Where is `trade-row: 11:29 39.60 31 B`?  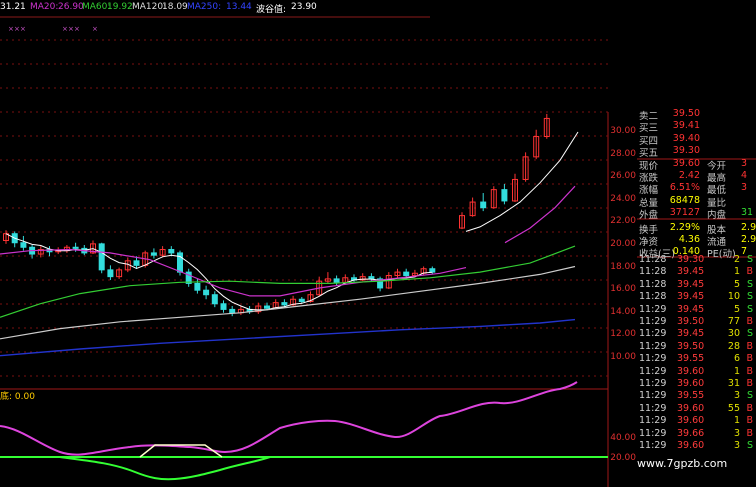
trade-row: 11:29 39.60 31 B is located at coordinates (696, 384).